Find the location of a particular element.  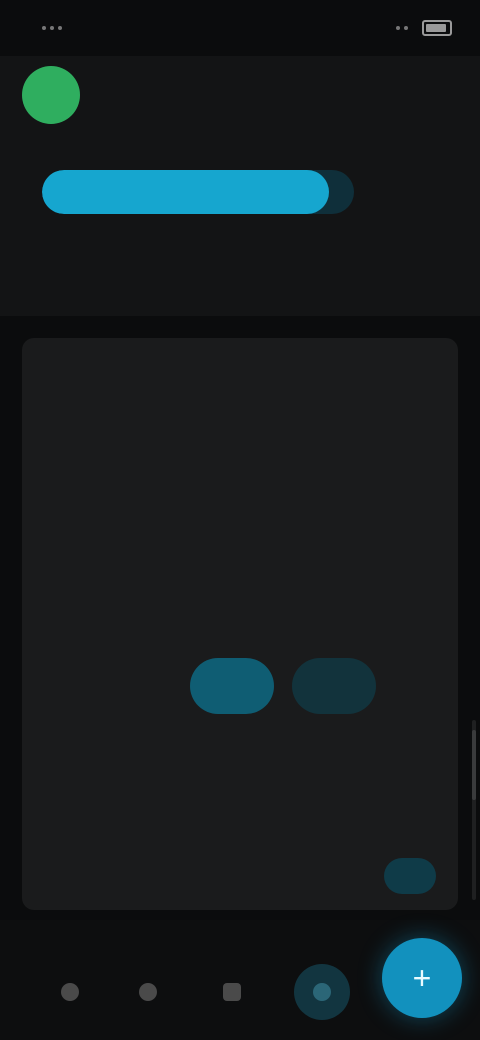

signal-icon is located at coordinates (52, 28).